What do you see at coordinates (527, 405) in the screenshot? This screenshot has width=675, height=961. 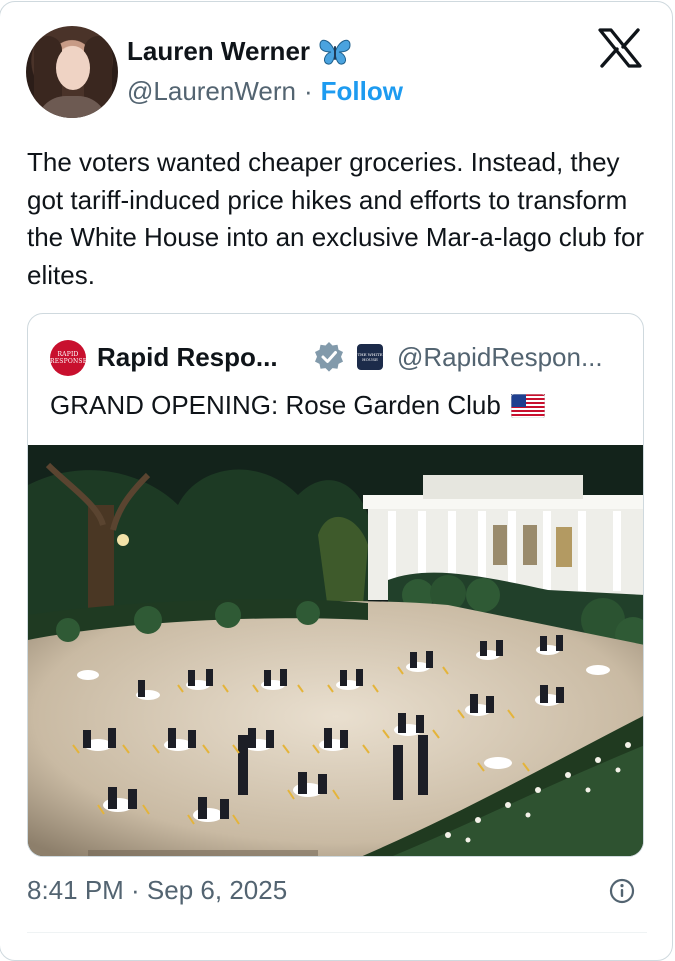 I see `us-flag-icon` at bounding box center [527, 405].